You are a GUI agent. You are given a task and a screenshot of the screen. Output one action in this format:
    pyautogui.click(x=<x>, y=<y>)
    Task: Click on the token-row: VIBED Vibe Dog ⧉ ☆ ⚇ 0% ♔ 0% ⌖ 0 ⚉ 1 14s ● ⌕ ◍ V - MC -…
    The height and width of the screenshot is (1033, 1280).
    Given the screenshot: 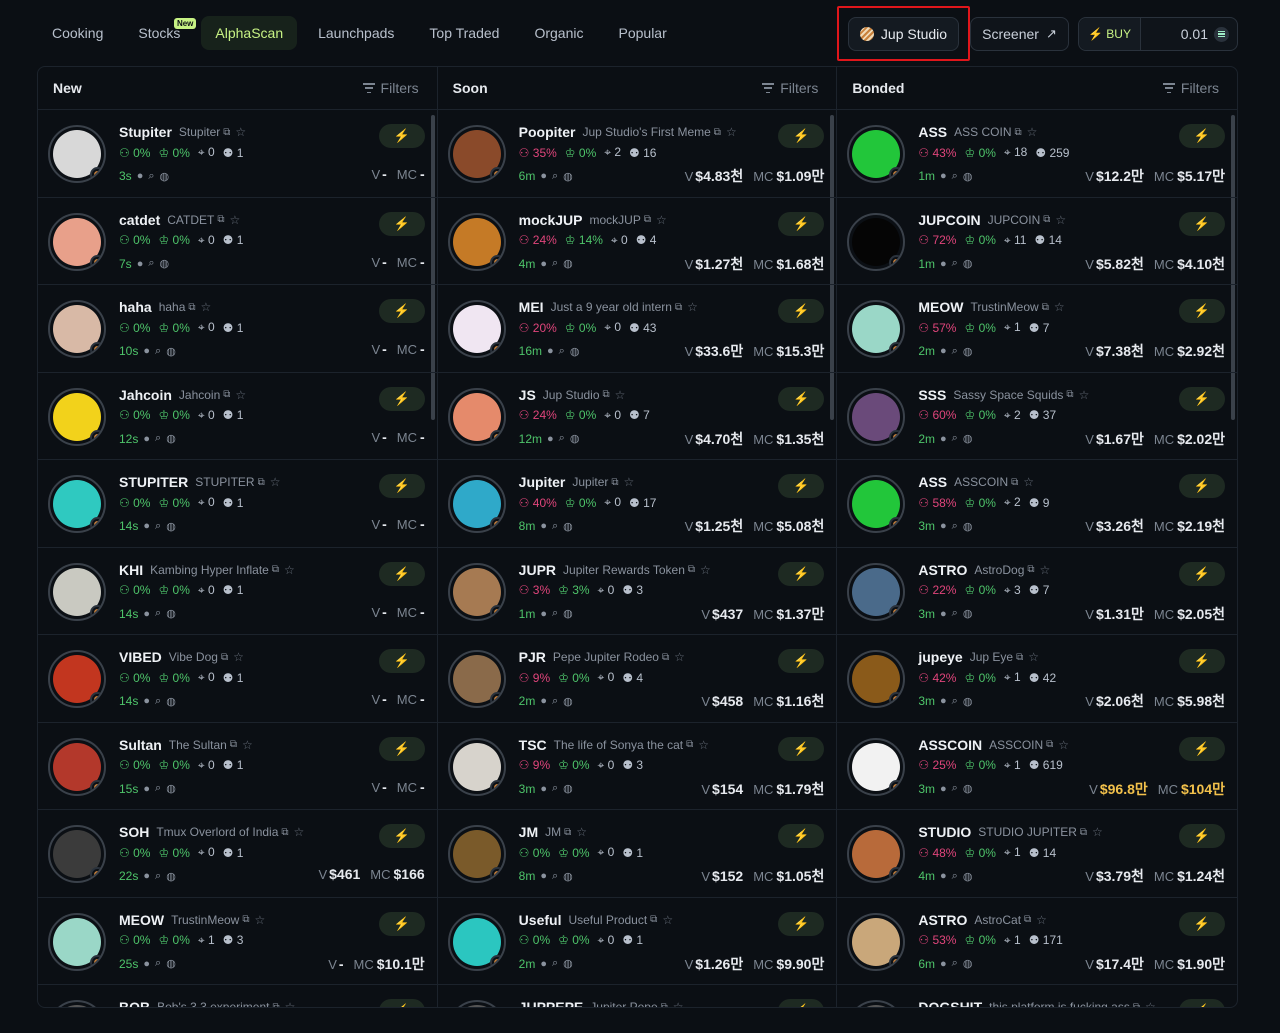 What is the action you would take?
    pyautogui.click(x=237, y=679)
    